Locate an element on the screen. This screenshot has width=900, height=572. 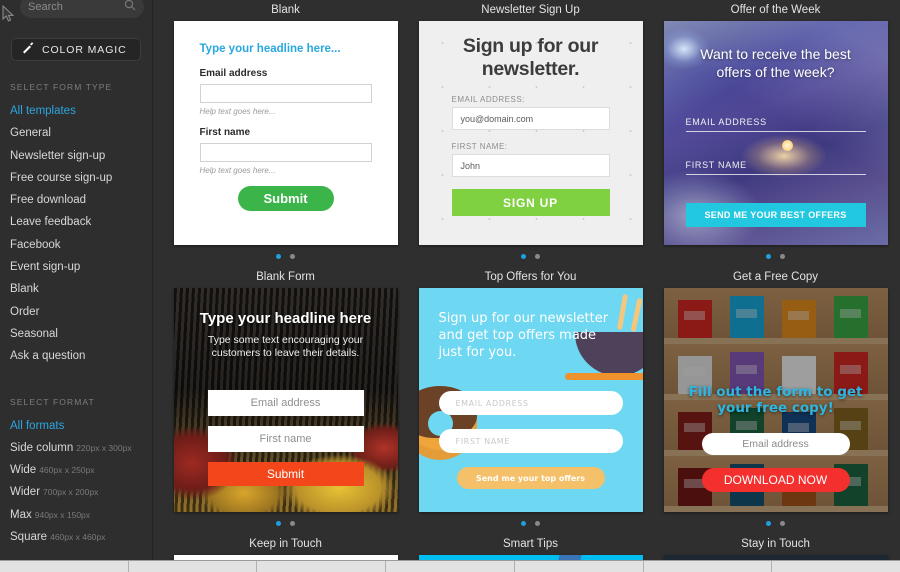
sidebar-item-ask-a-question: Ask a question is located at coordinates (76, 356).